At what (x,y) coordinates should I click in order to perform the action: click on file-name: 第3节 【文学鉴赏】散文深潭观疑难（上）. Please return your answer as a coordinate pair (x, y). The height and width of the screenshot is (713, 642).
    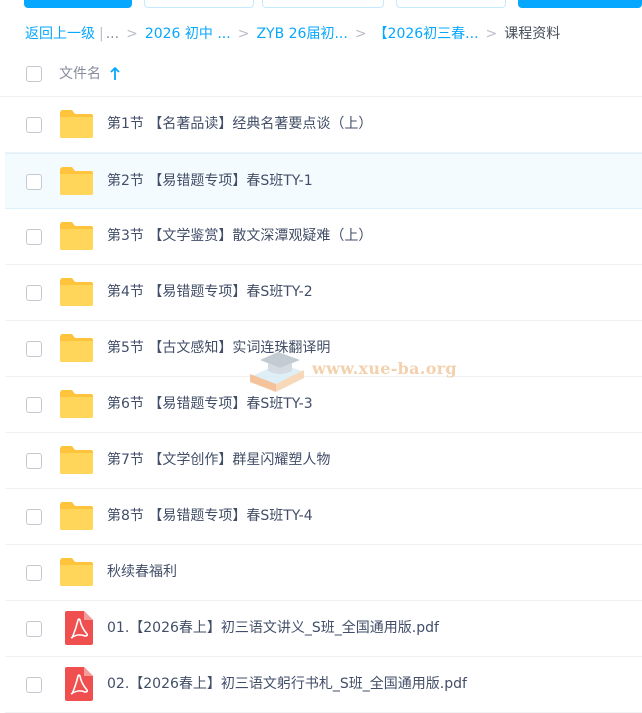
    Looking at the image, I should click on (239, 236).